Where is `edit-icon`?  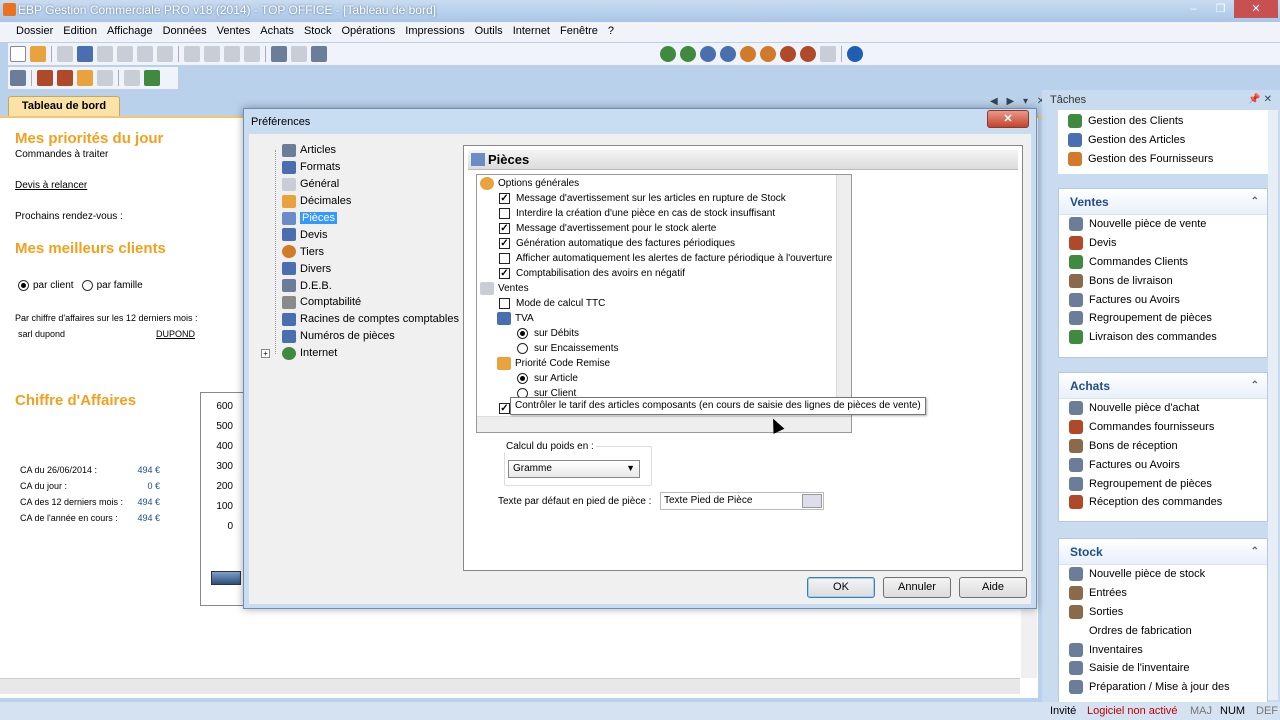
edit-icon is located at coordinates (828, 54).